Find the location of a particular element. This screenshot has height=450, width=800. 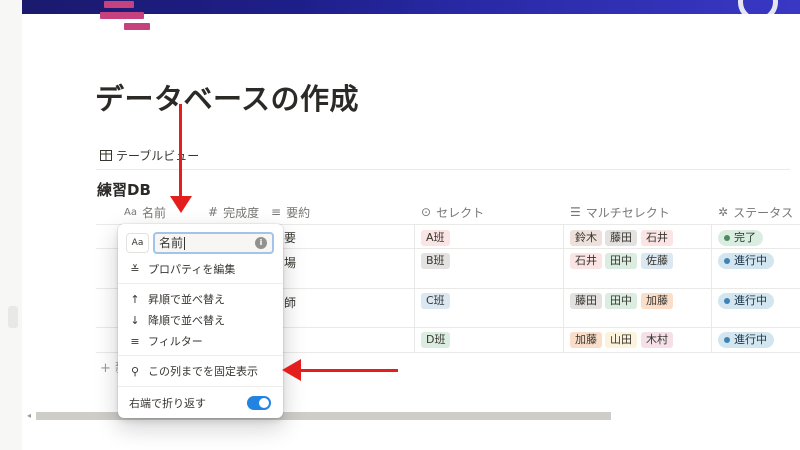

column-header-progress: # 完成度 is located at coordinates (233, 212).